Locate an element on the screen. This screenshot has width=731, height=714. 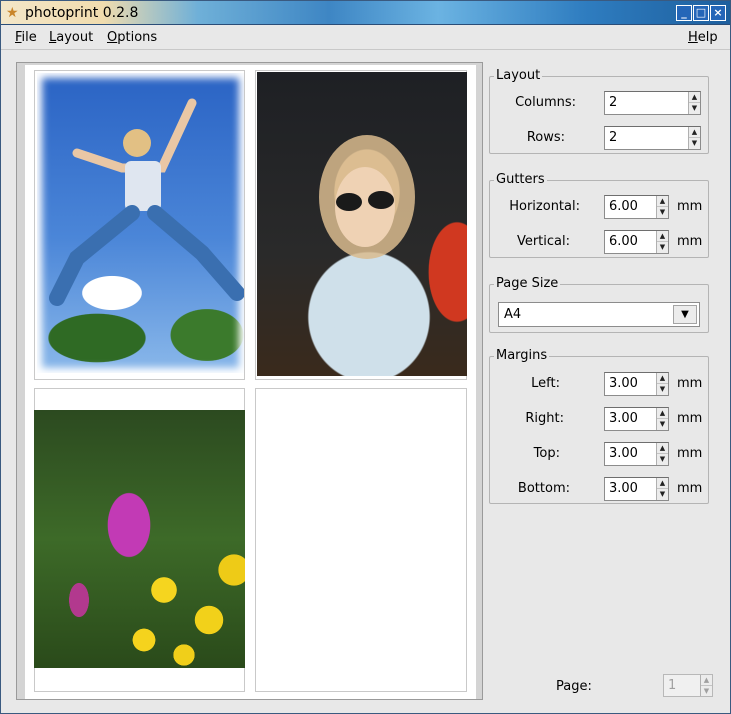
page-size-value: A4 is located at coordinates (513, 314).